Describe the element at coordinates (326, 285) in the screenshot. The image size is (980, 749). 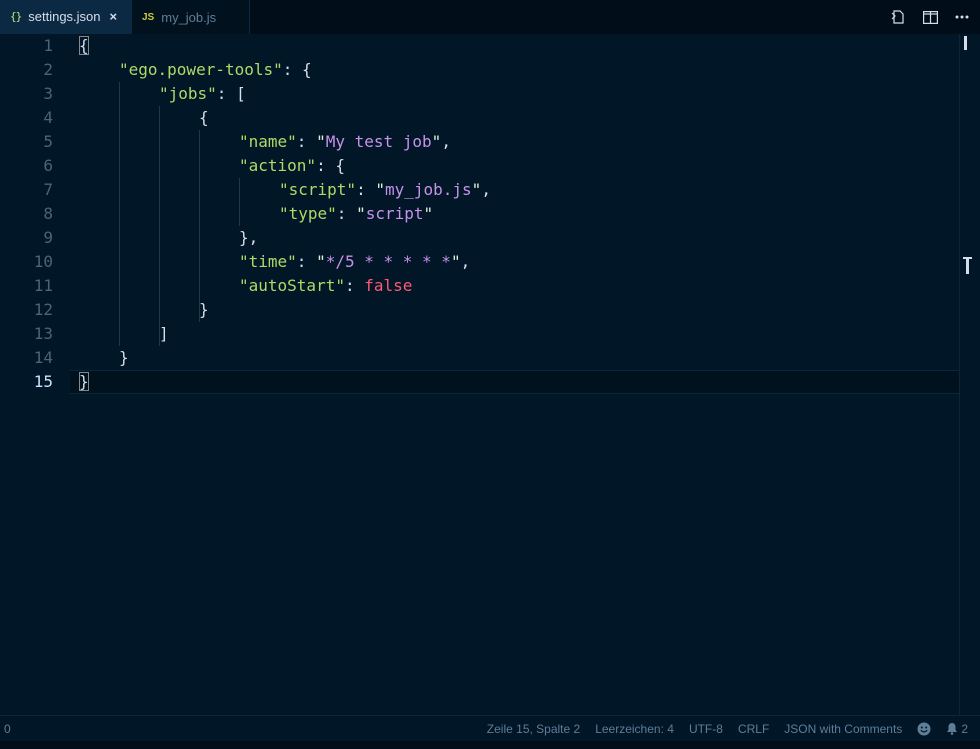
I see `code-line: "autoStart": false` at that location.